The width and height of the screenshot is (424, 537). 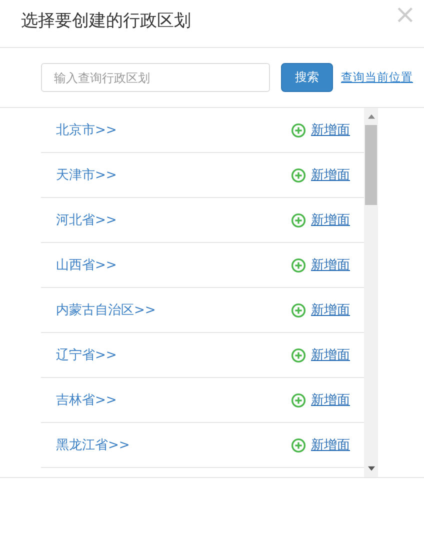 What do you see at coordinates (307, 77) in the screenshot?
I see `search-button: 搜索` at bounding box center [307, 77].